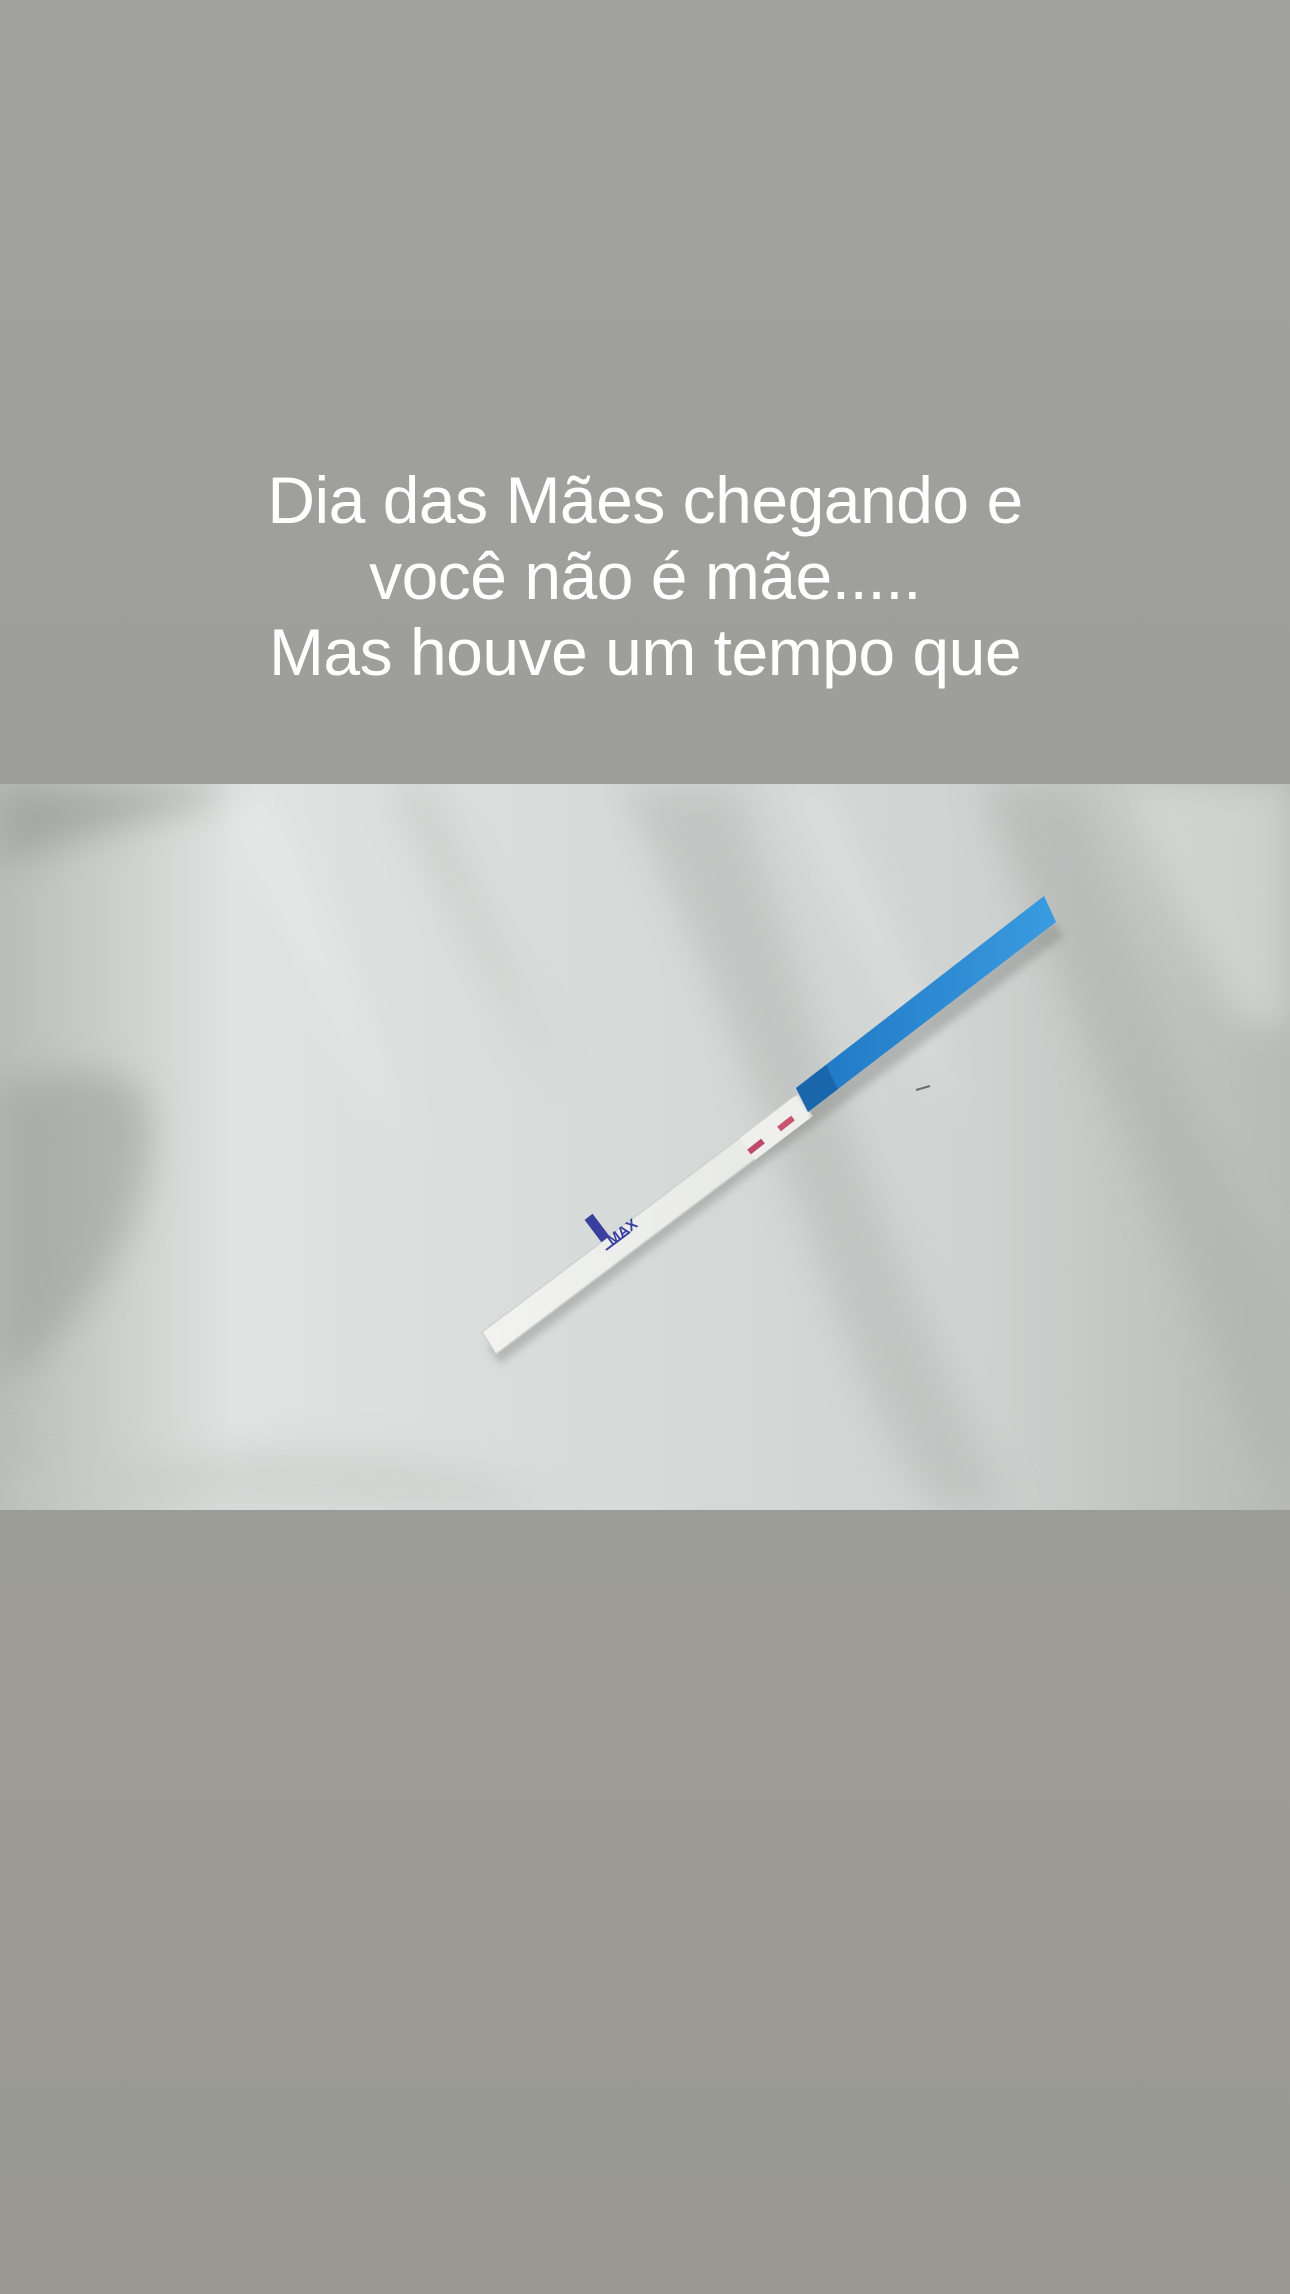  Describe the element at coordinates (645, 500) in the screenshot. I see `caption-line-1: Dia das Mães chegando e` at that location.